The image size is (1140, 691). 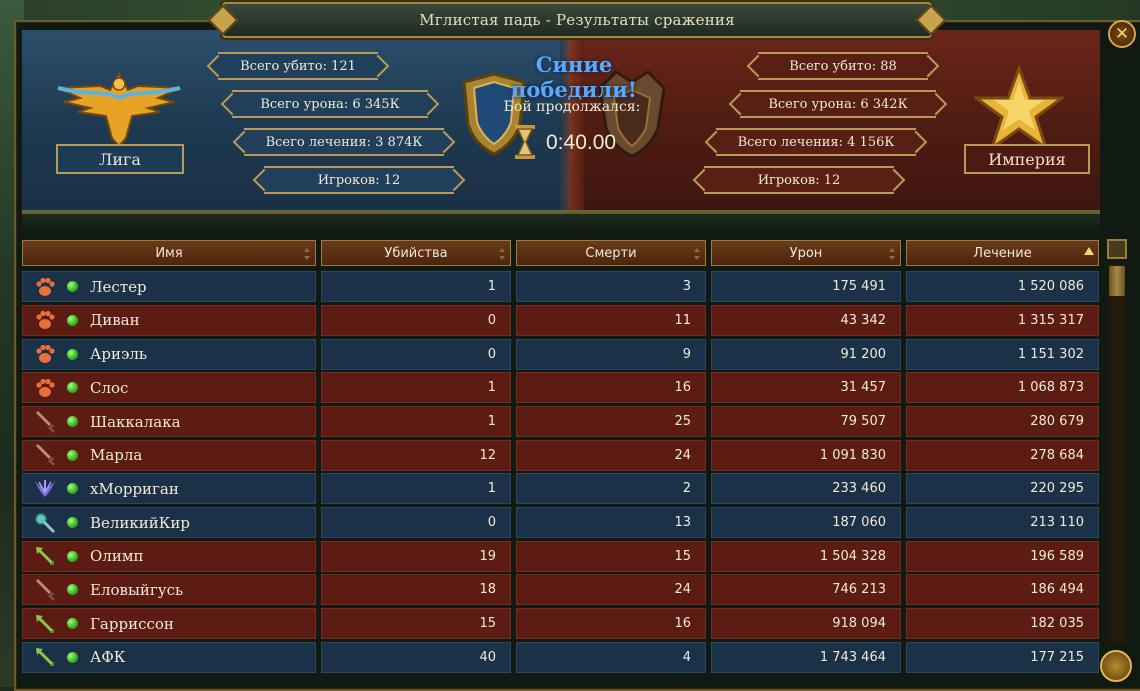 What do you see at coordinates (169, 354) in the screenshot?
I see `player-cell: Ариэль` at bounding box center [169, 354].